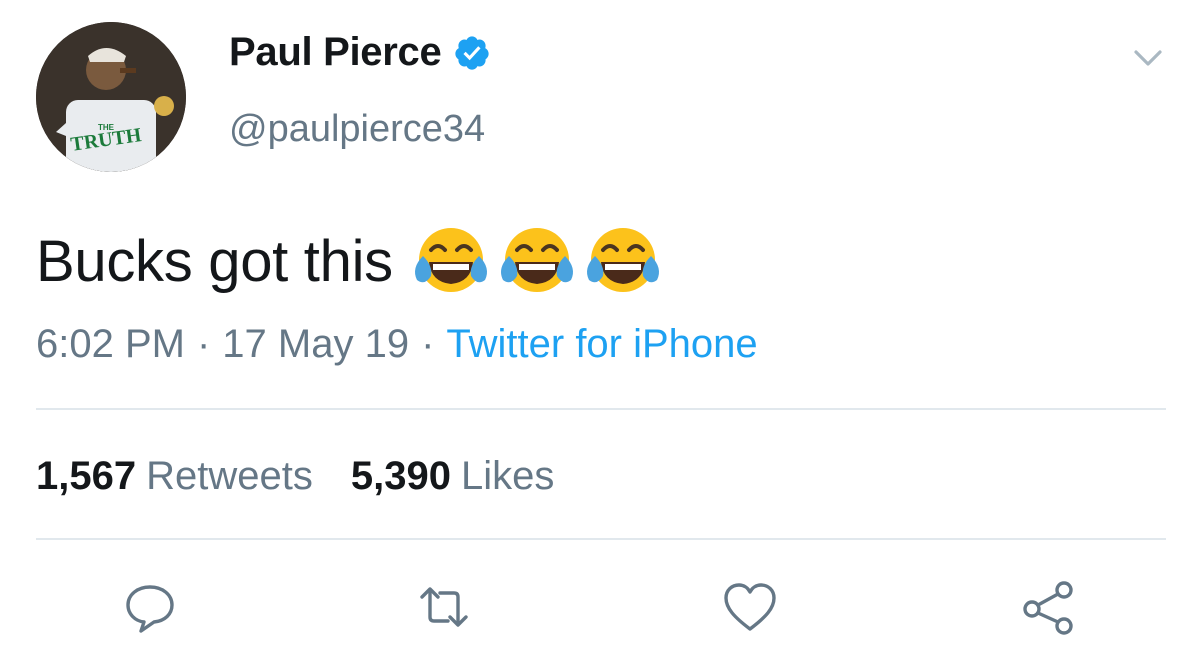 This screenshot has height=672, width=1200. Describe the element at coordinates (400, 476) in the screenshot. I see `likes-count: 5,390` at that location.